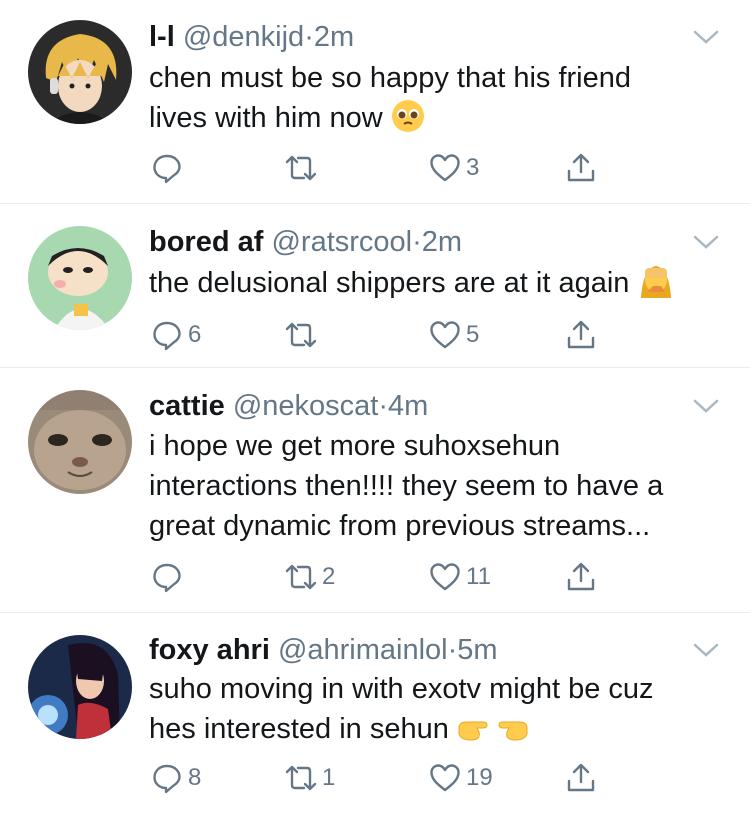 The width and height of the screenshot is (750, 814). I want to click on retweet-button: 1, so click(309, 778).